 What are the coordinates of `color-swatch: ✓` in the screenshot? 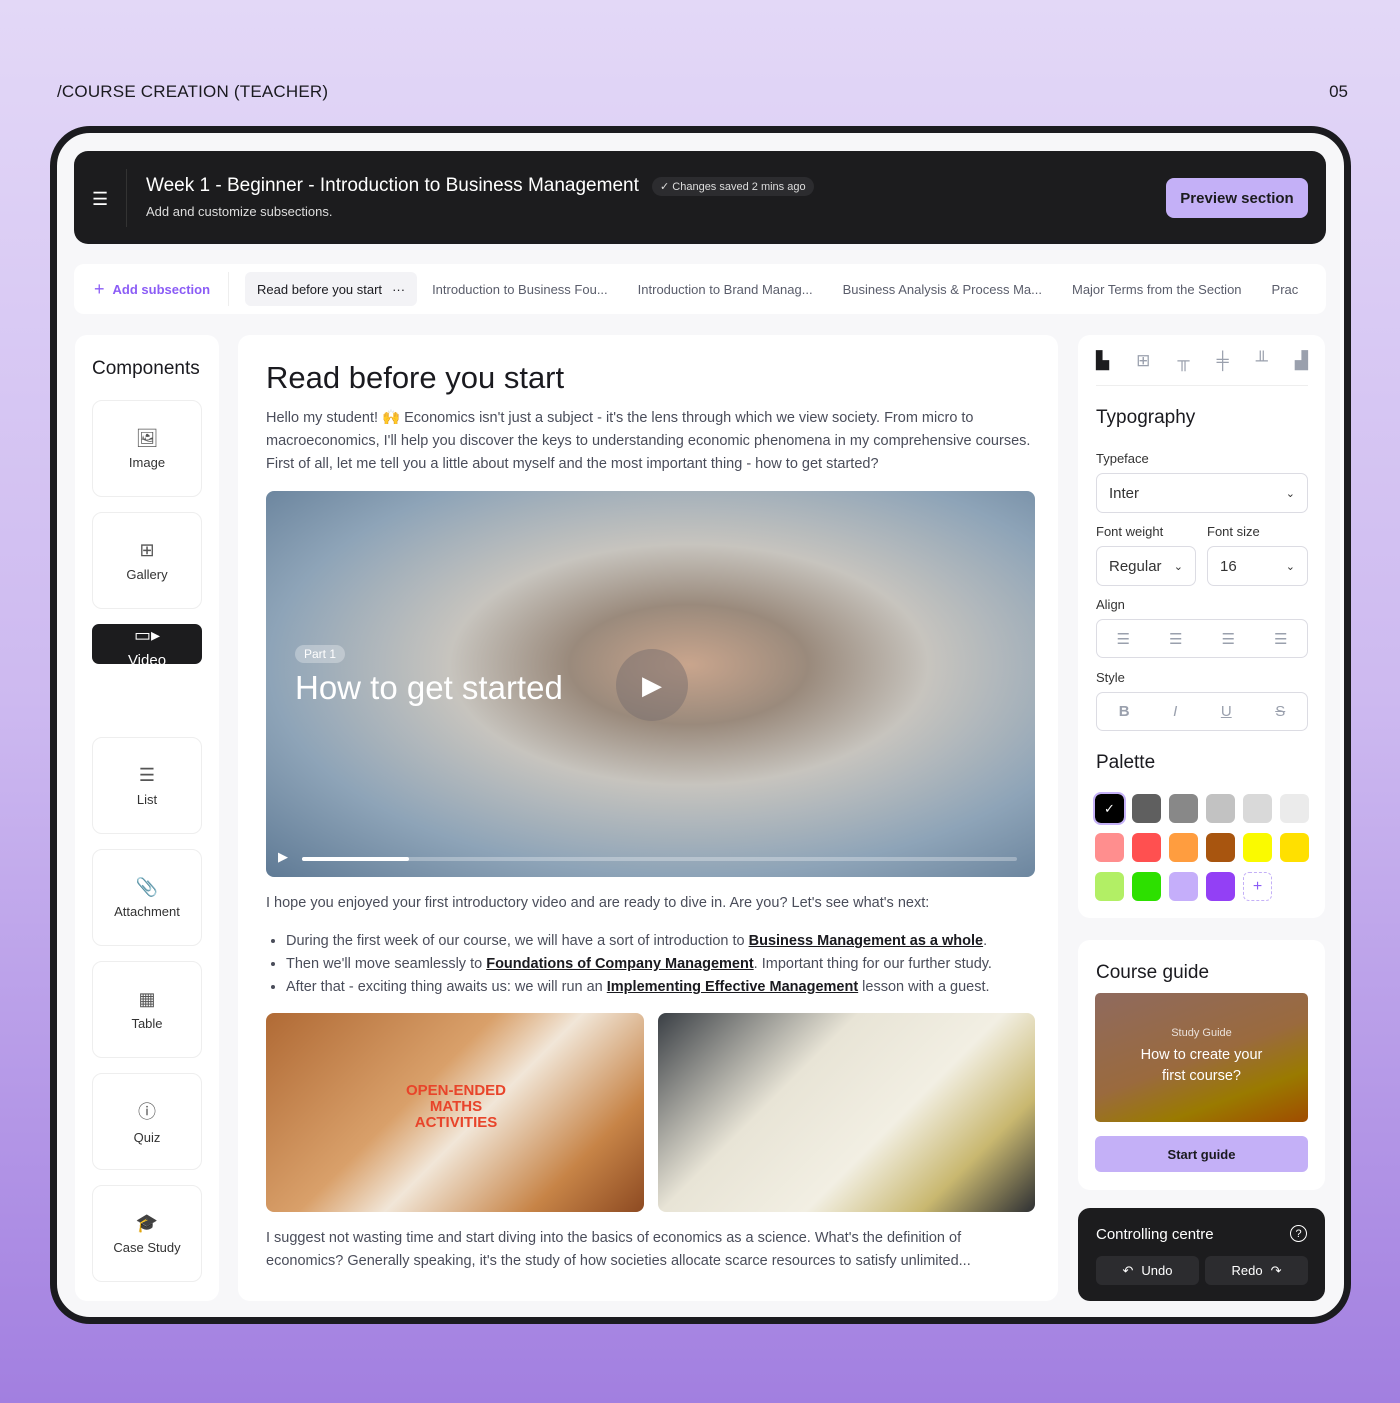 It's located at (1109, 808).